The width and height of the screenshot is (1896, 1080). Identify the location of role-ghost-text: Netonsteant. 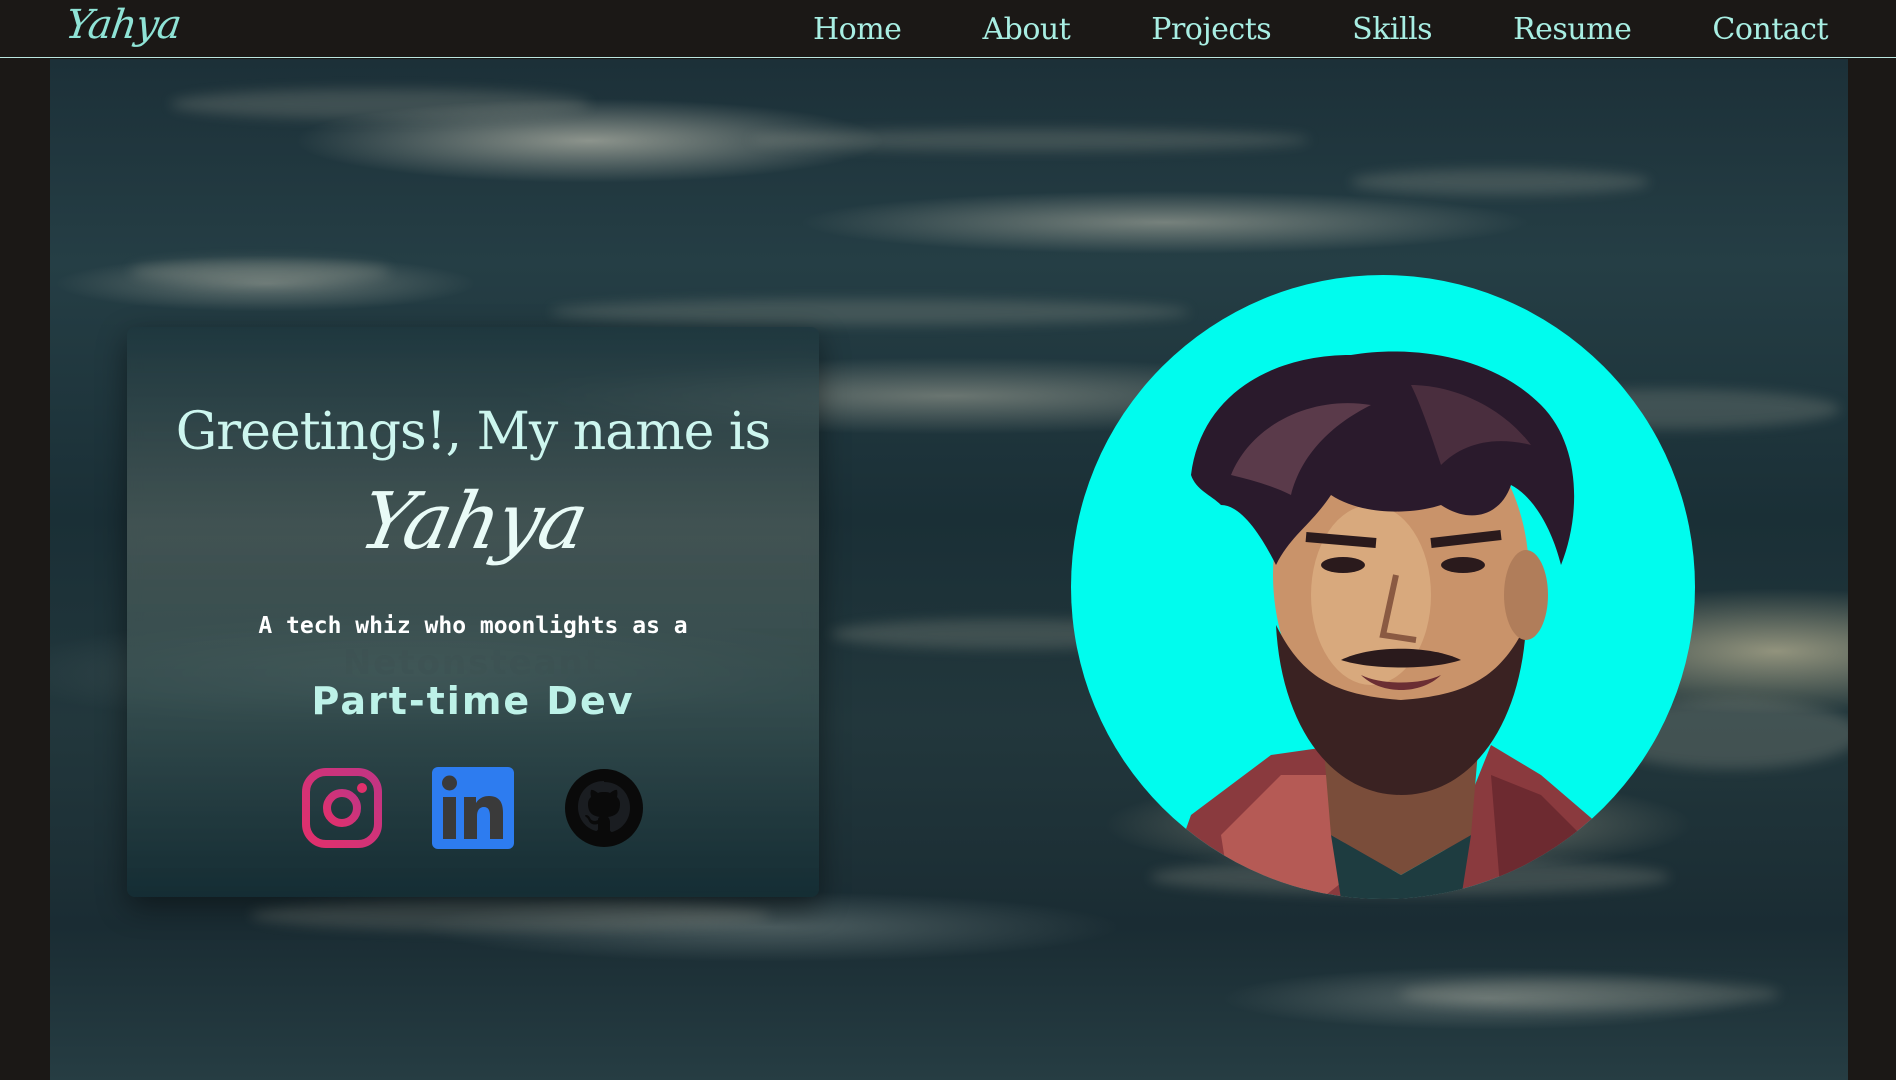
(473, 663).